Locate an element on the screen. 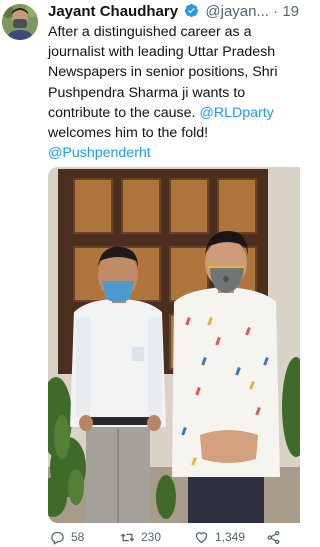  author-name: Jayant Chaudhary is located at coordinates (113, 11).